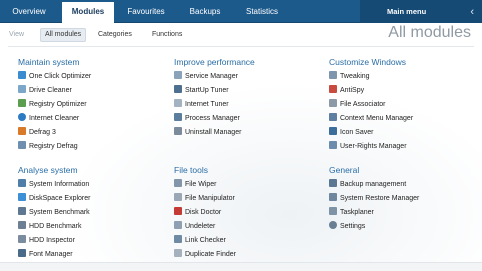 This screenshot has width=482, height=271. What do you see at coordinates (178, 103) in the screenshot?
I see `internet-tuner-icon` at bounding box center [178, 103].